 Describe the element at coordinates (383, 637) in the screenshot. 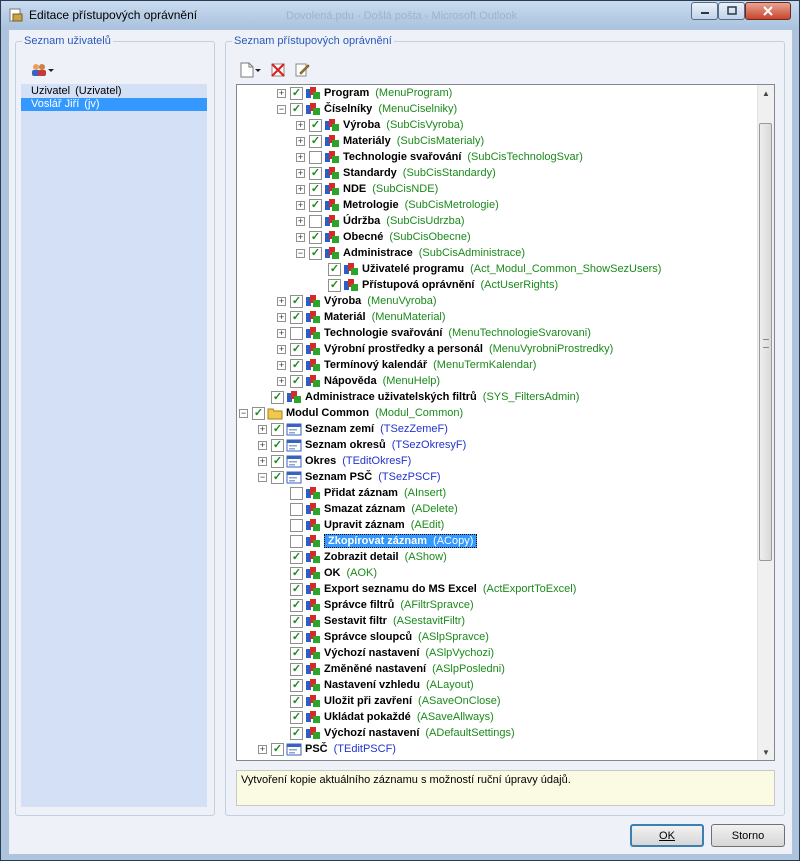

I see `tree-node: ✓ Správce sloupců (ASlpSpravce)` at that location.